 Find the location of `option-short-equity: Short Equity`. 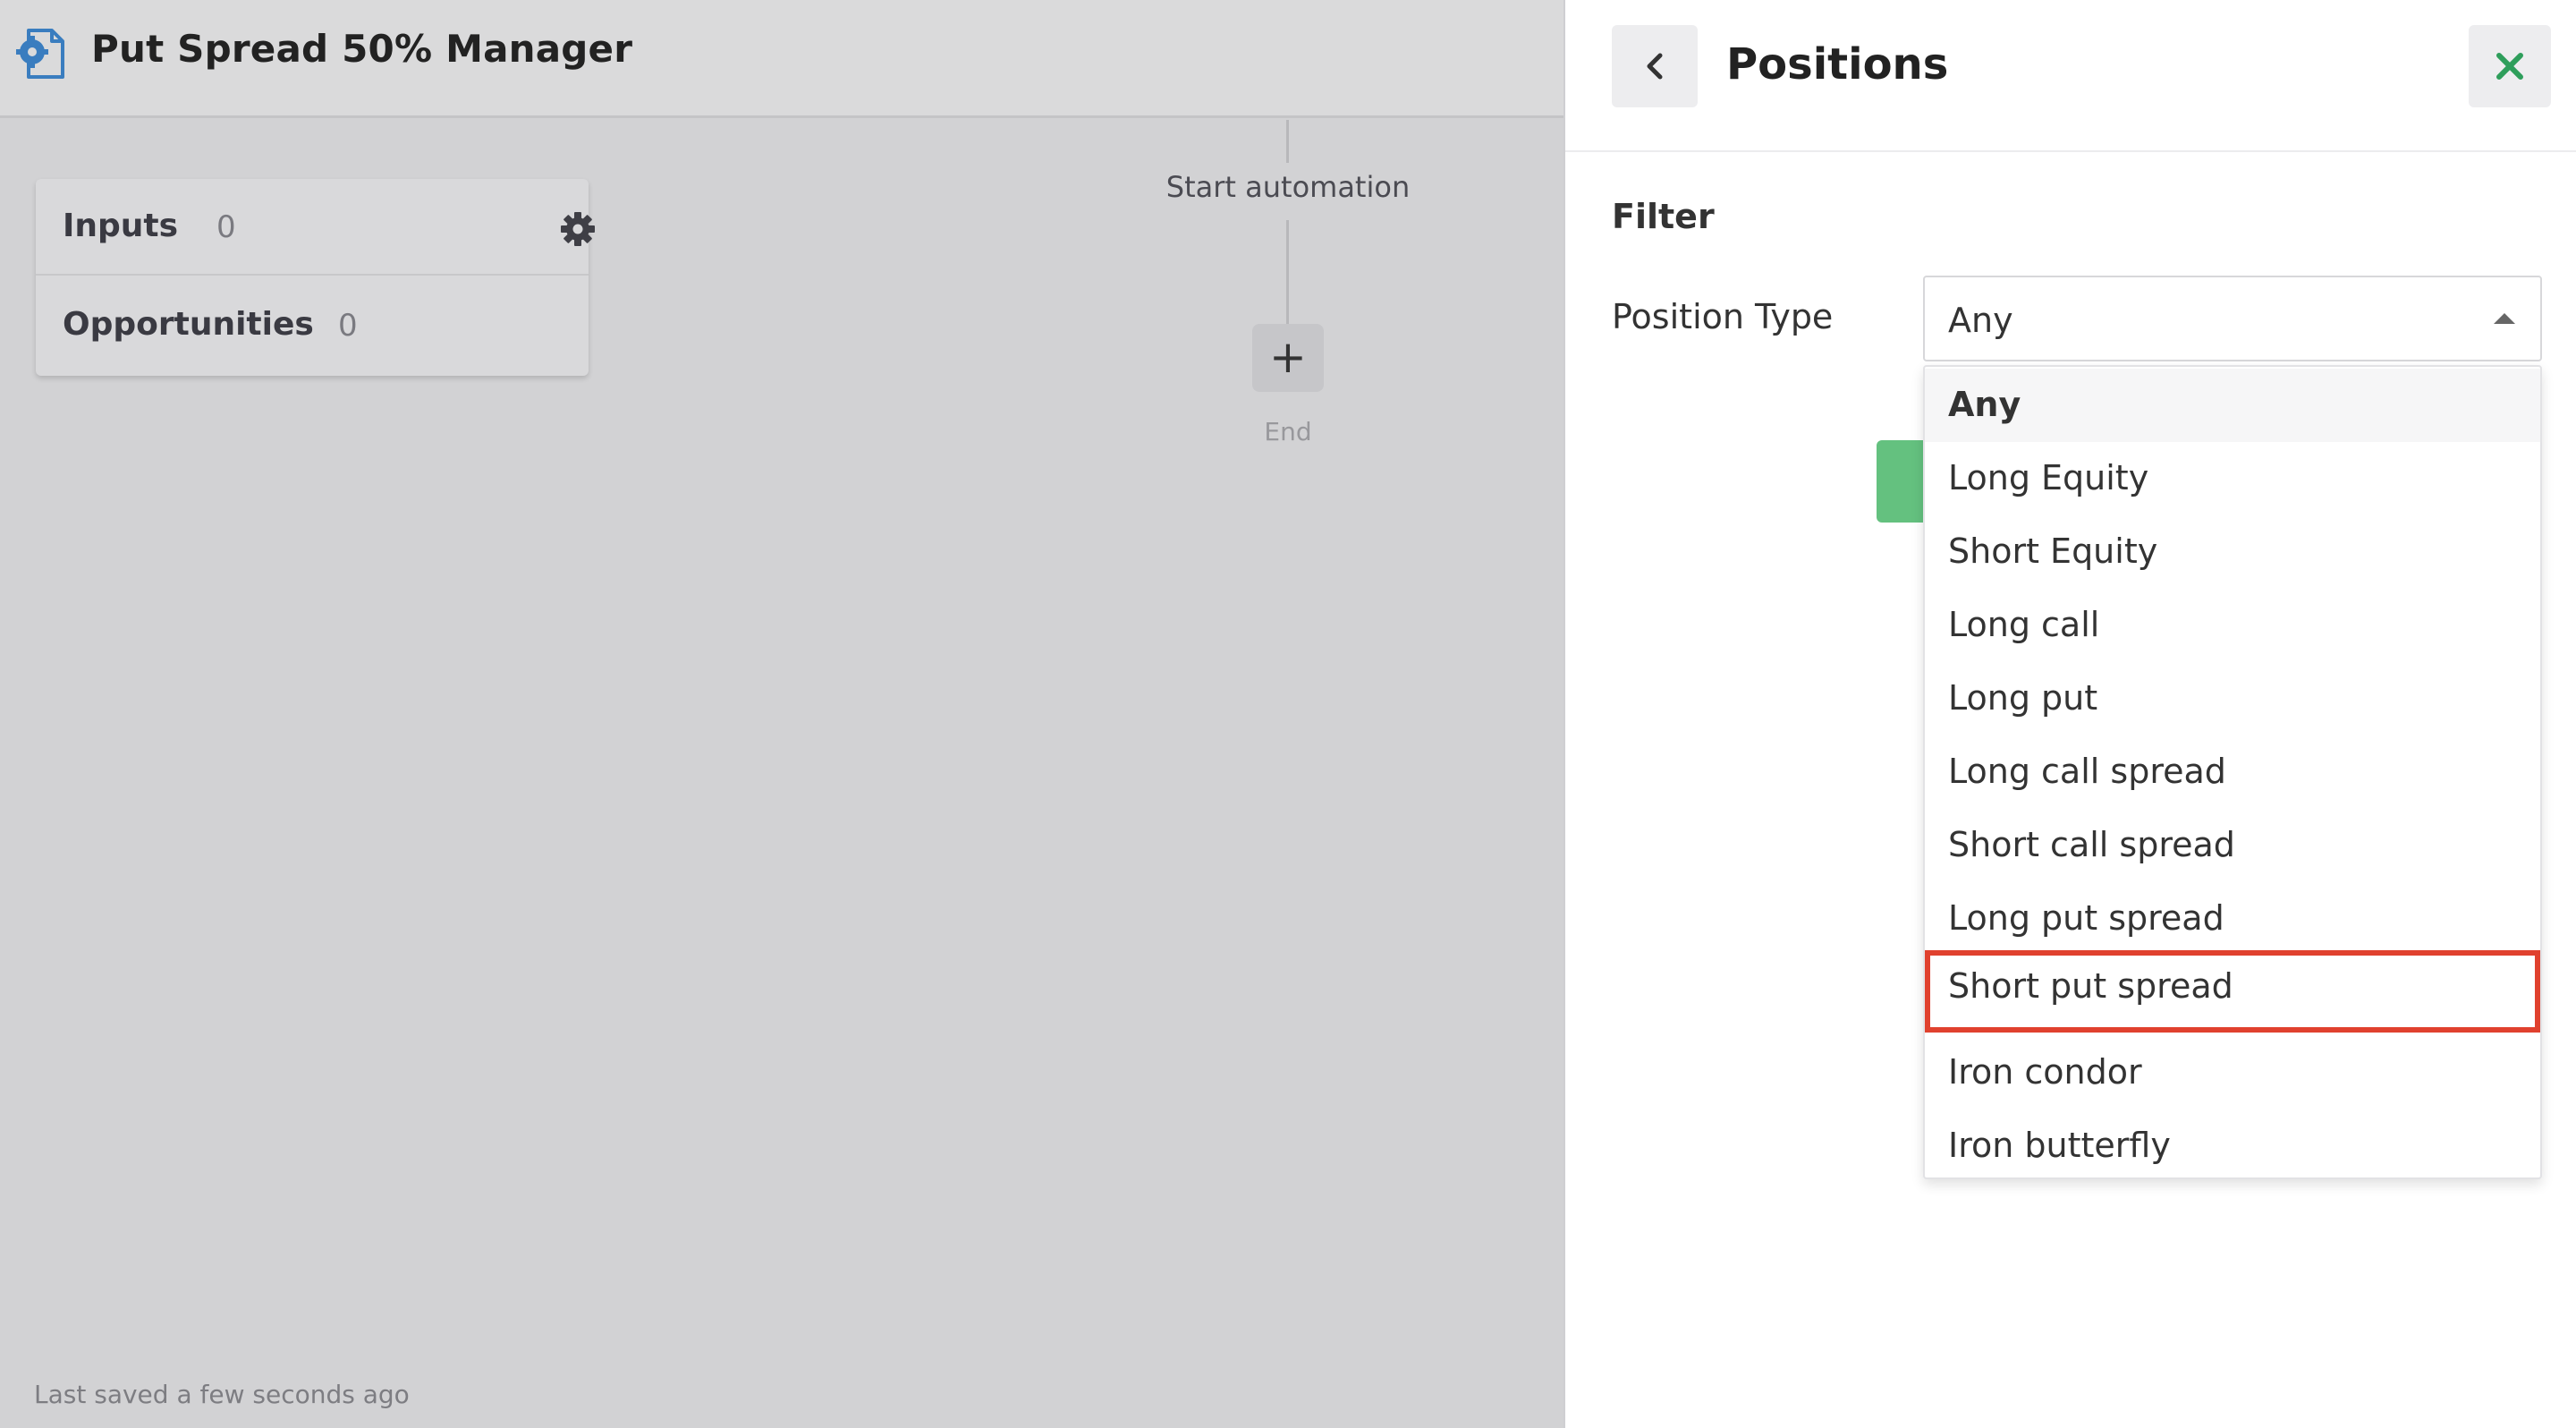

option-short-equity: Short Equity is located at coordinates (2232, 552).